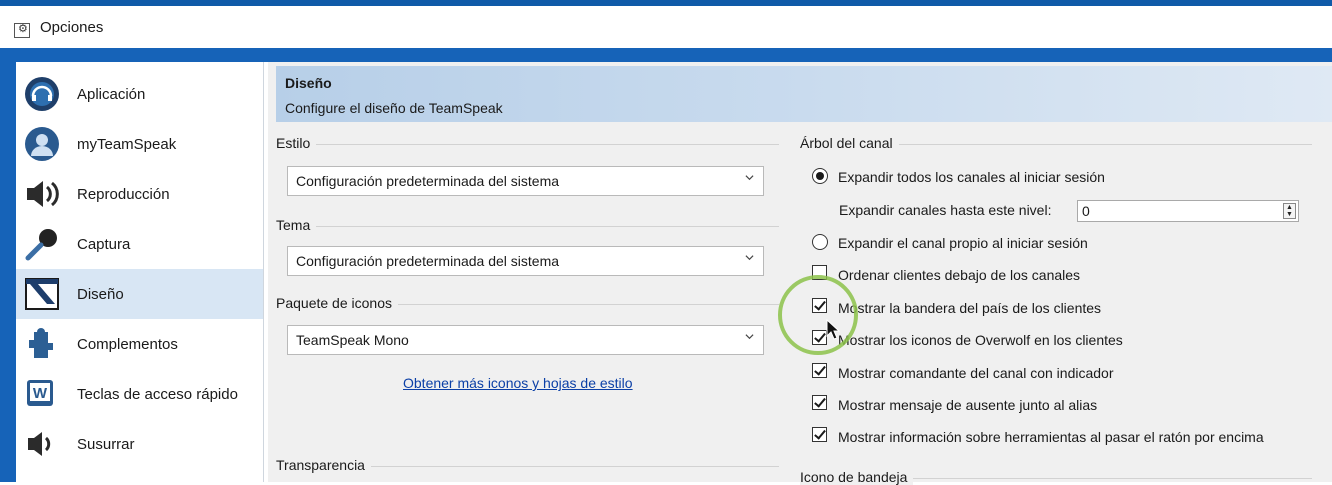 The width and height of the screenshot is (1332, 485). What do you see at coordinates (428, 261) in the screenshot?
I see `theme-select-value: Configuración predeterminada del sistema` at bounding box center [428, 261].